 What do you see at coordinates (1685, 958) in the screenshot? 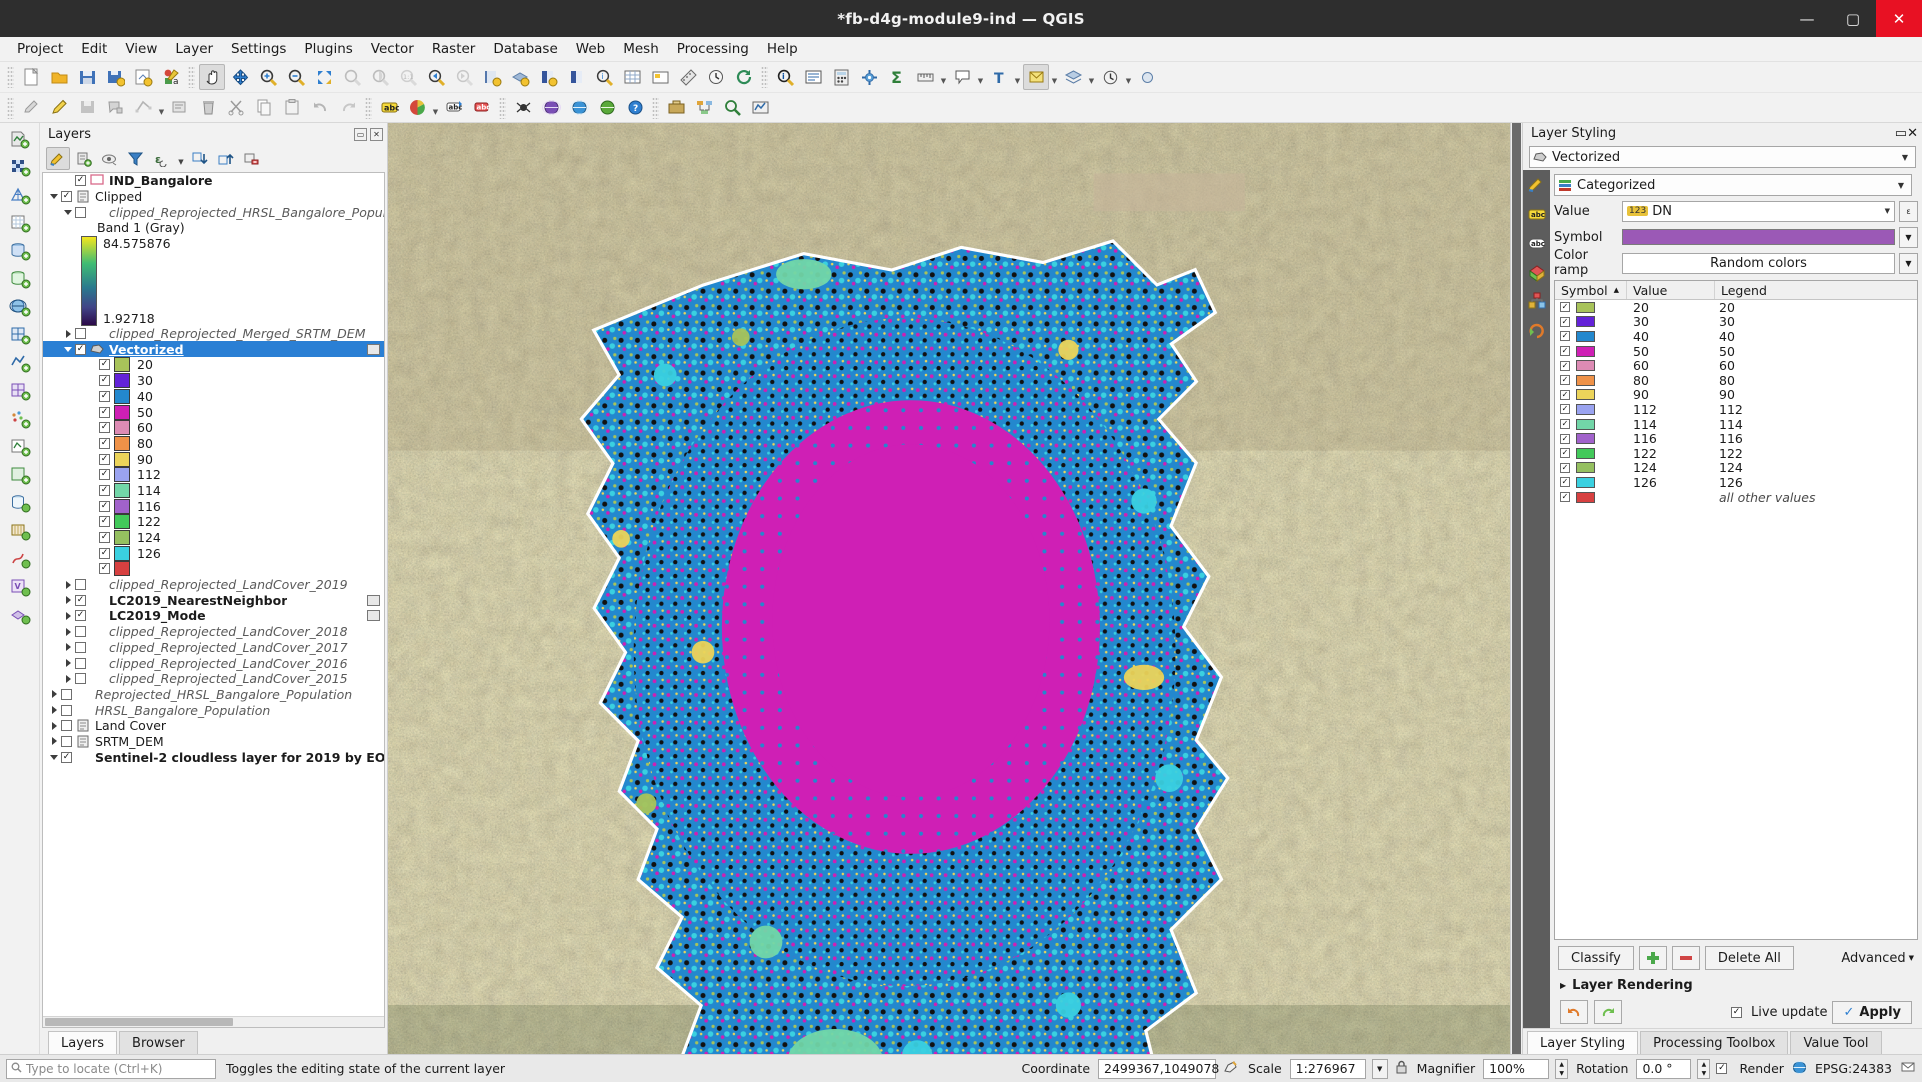
I see `delete-category-button` at bounding box center [1685, 958].